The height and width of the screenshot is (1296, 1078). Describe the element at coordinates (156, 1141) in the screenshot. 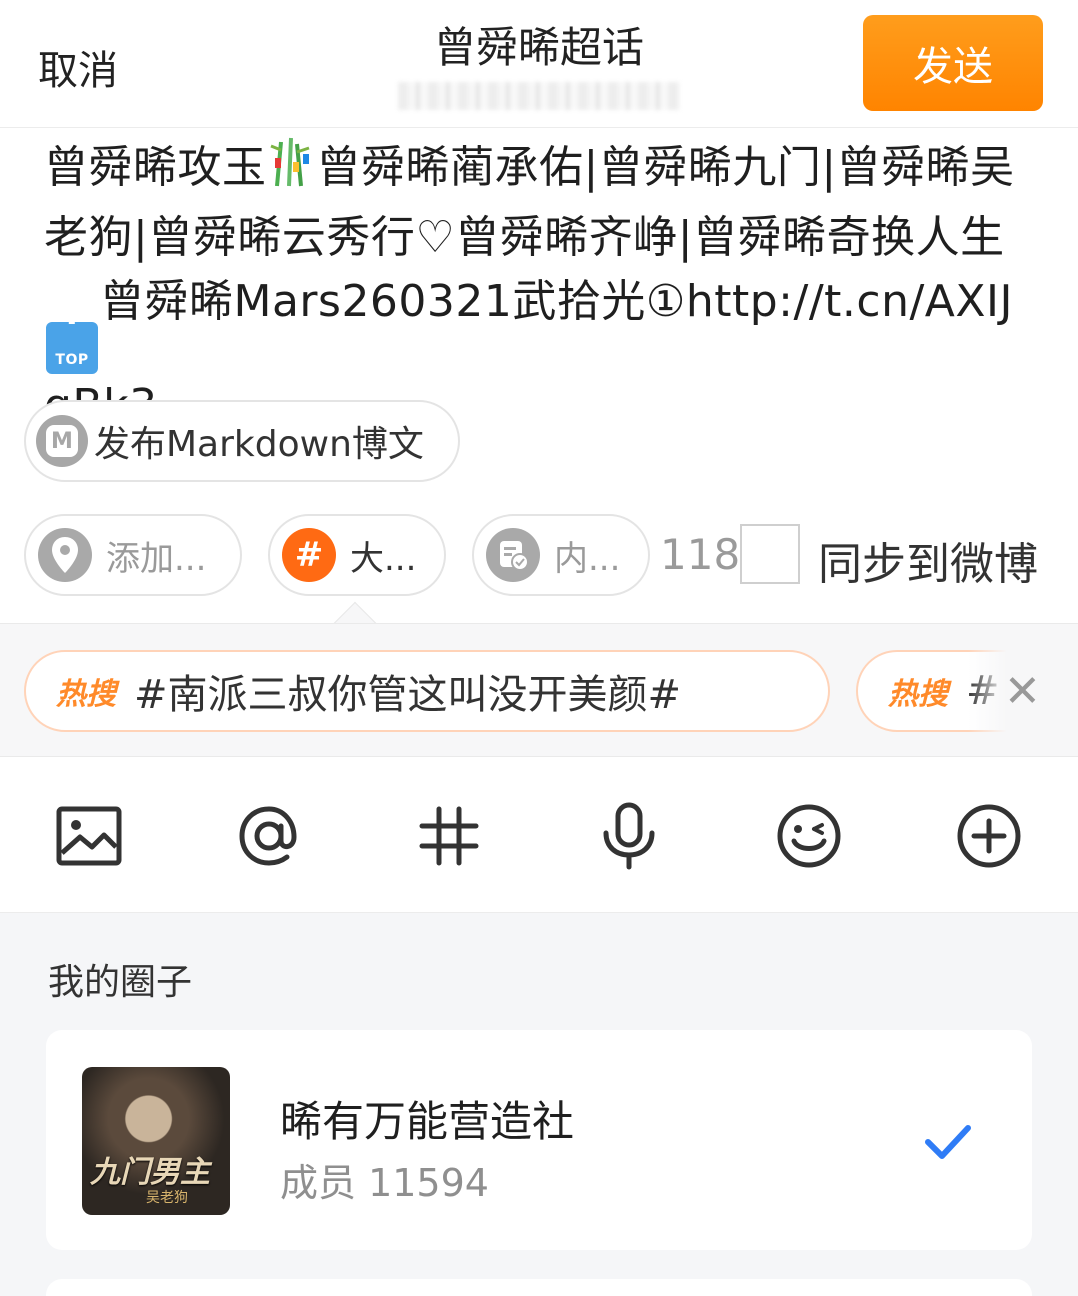

I see `circle-avatar: 九门男主 吴老狗` at that location.